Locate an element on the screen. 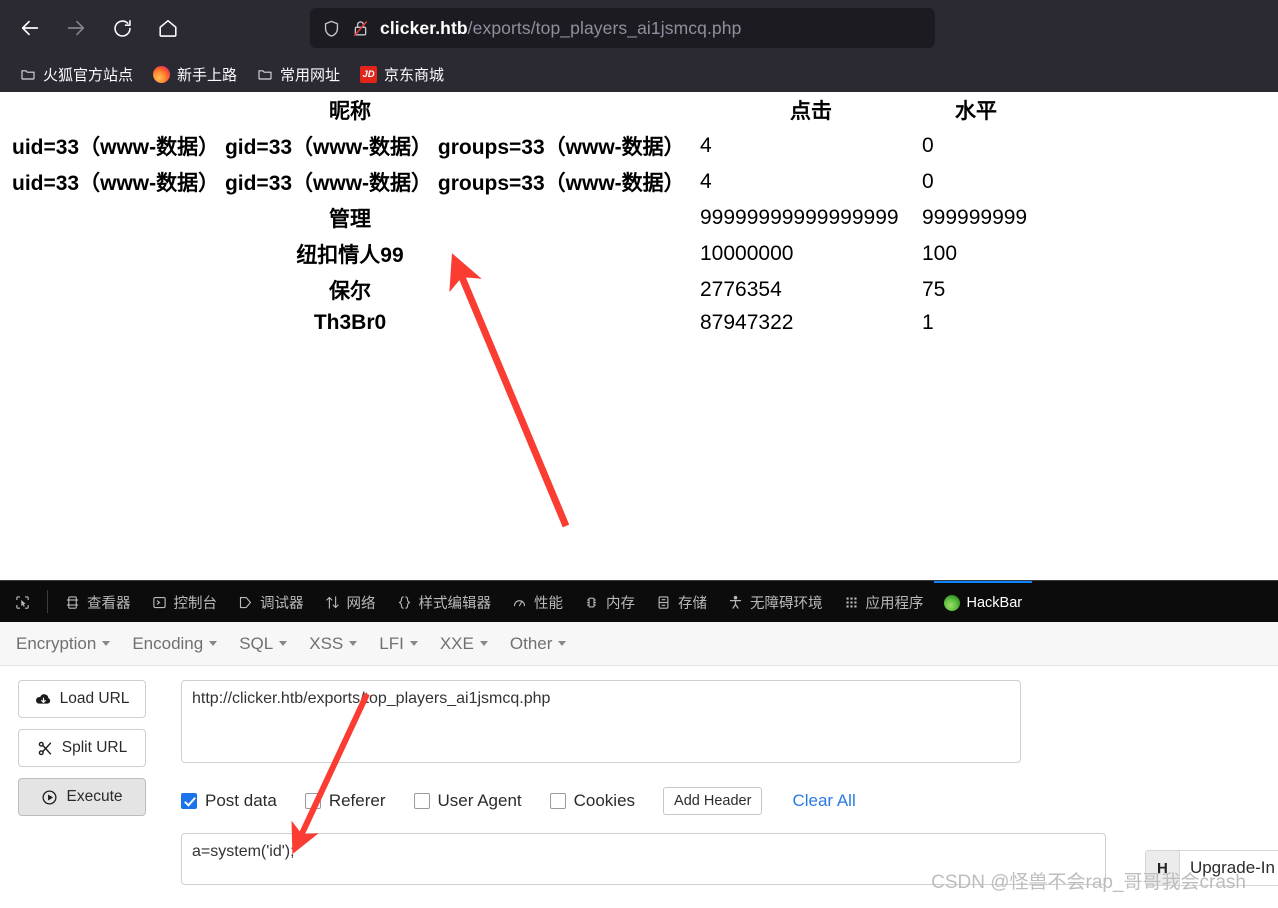 The height and width of the screenshot is (908, 1278). column-header-level: 水平 is located at coordinates (976, 111).